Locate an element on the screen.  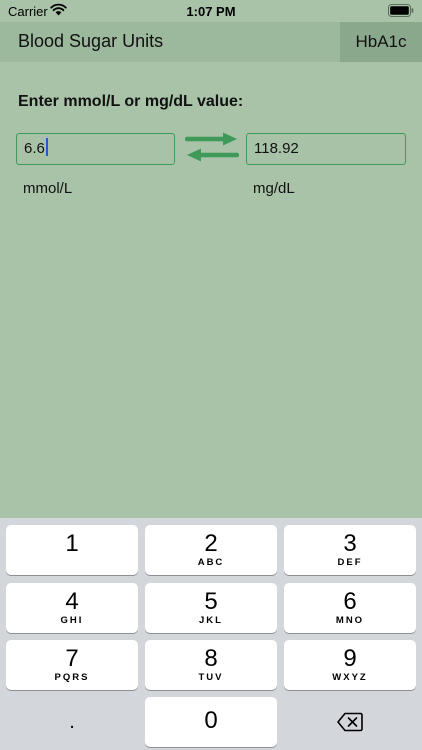
key-letters: ABC is located at coordinates (211, 562).